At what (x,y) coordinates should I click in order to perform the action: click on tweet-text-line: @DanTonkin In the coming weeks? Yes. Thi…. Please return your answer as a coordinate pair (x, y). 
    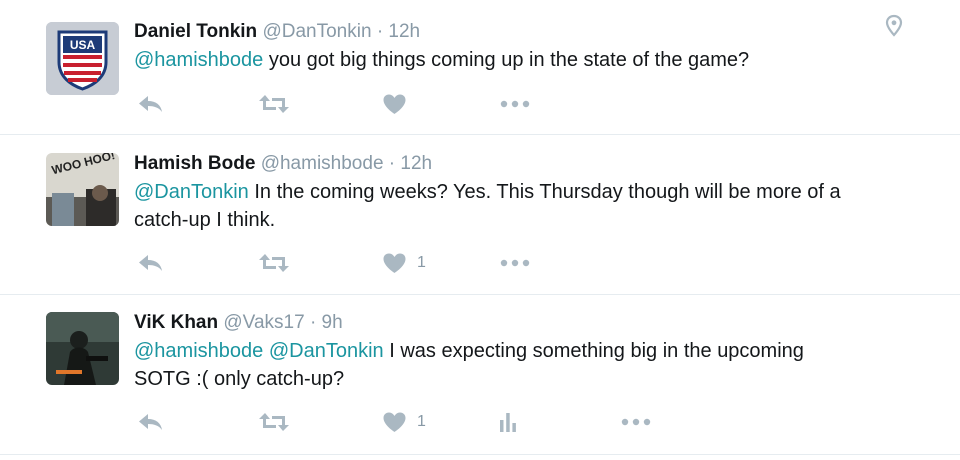
    Looking at the image, I should click on (487, 192).